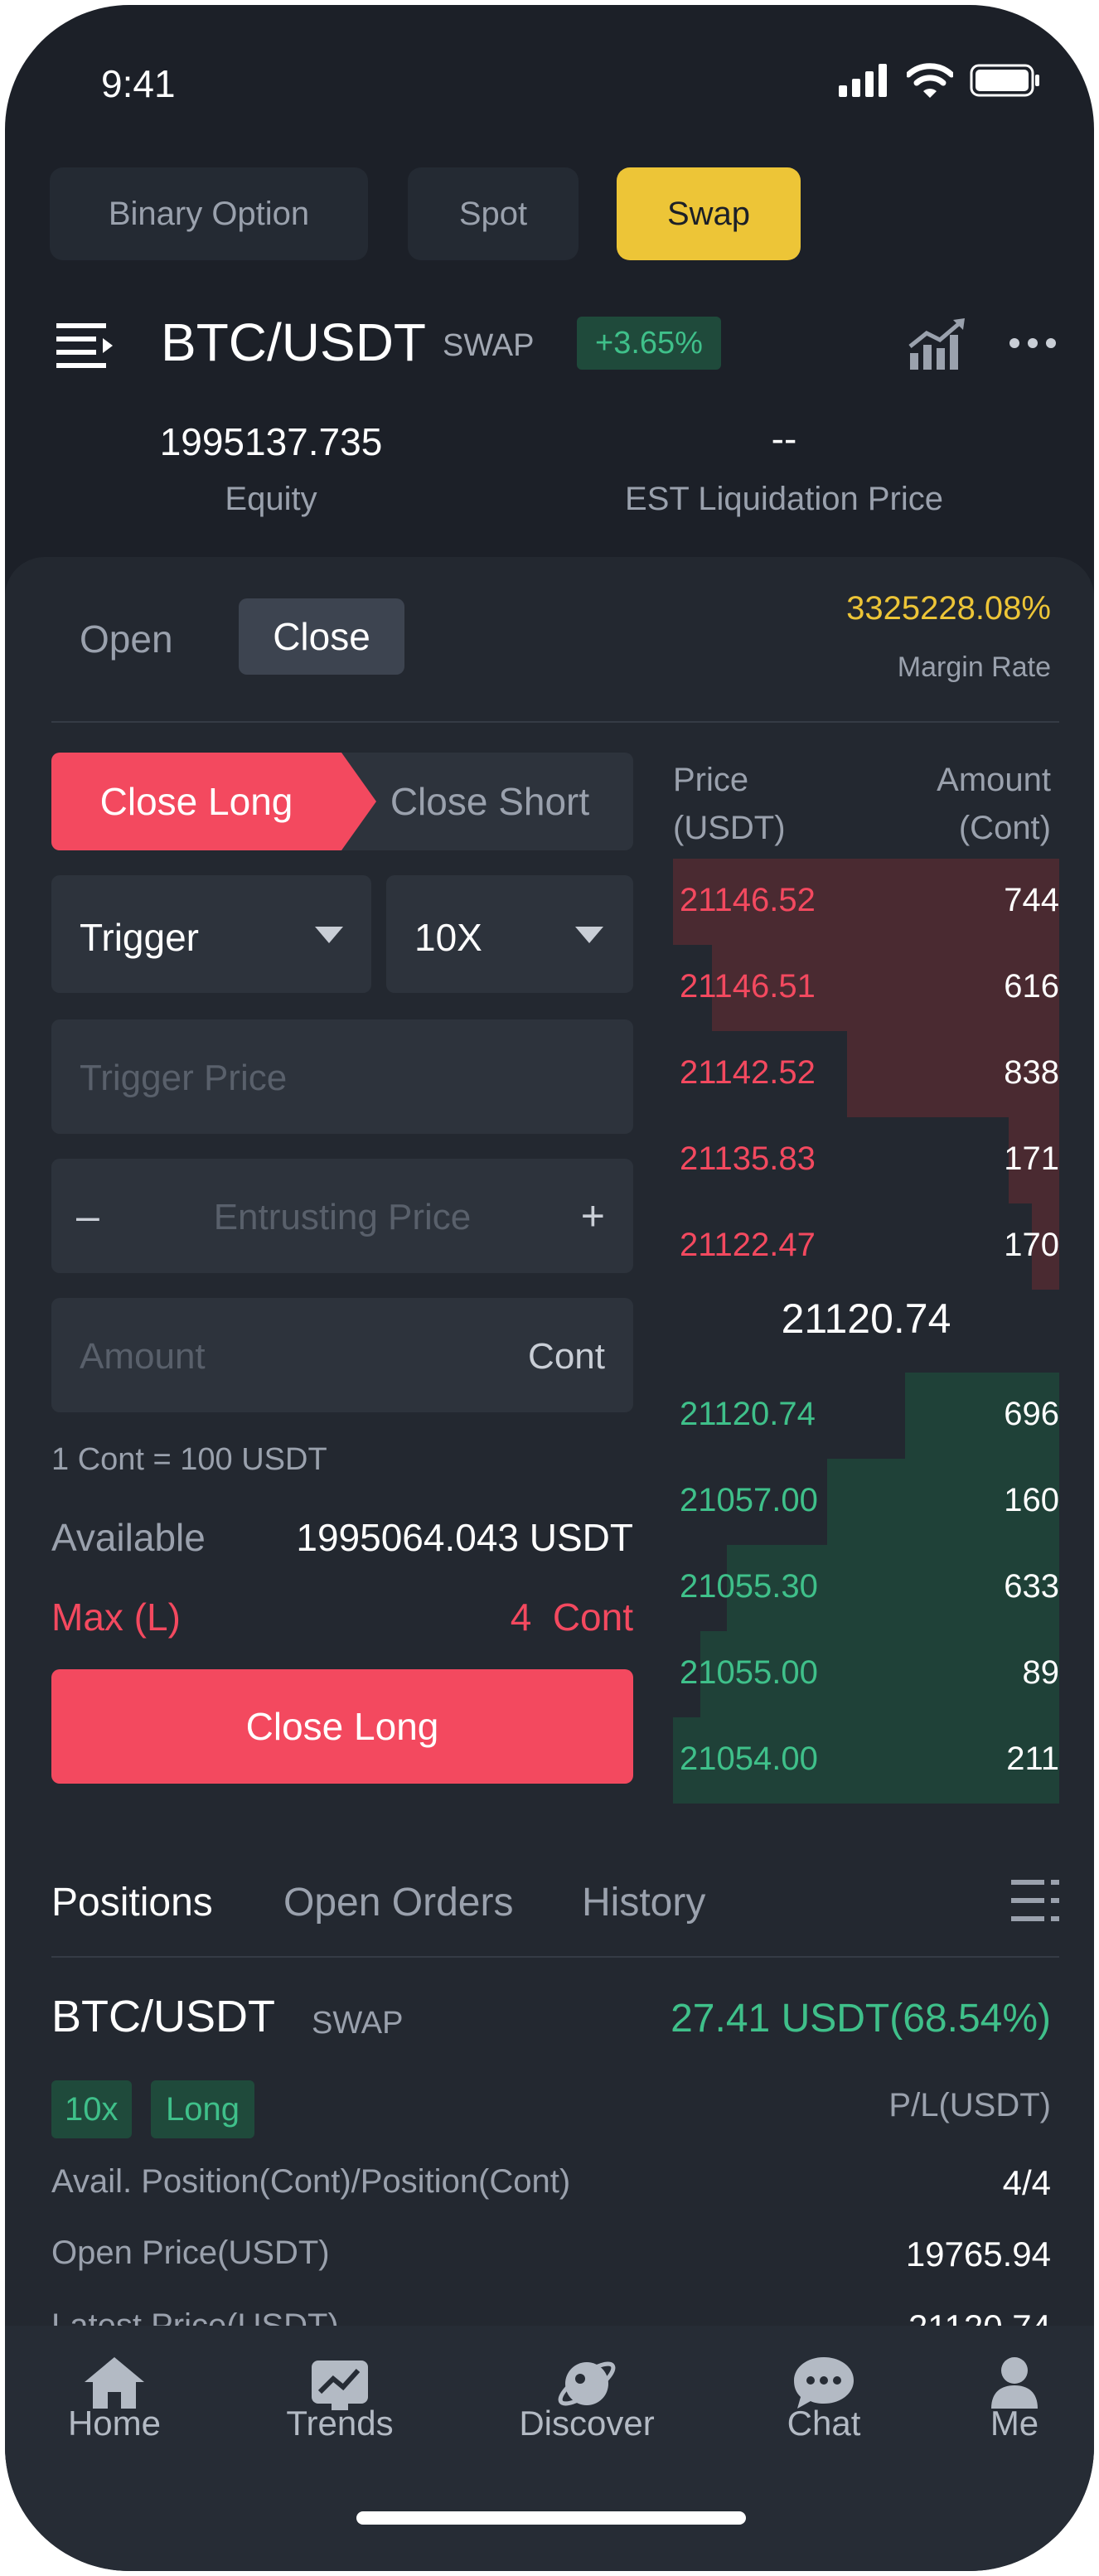 The width and height of the screenshot is (1099, 2576). I want to click on available-label: Available, so click(128, 1537).